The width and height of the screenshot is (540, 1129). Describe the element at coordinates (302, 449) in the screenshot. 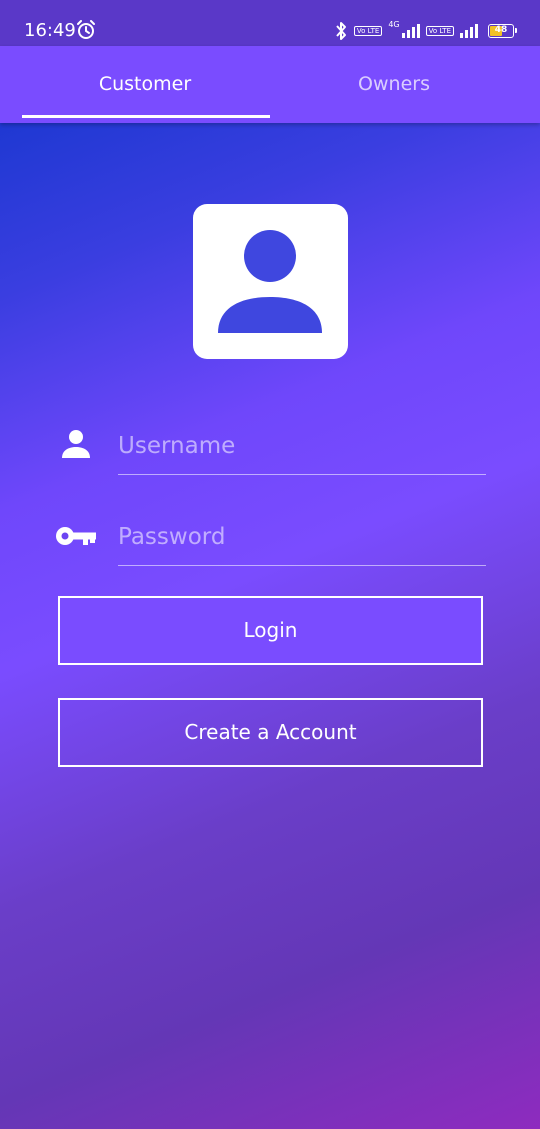

I see `username-field` at that location.